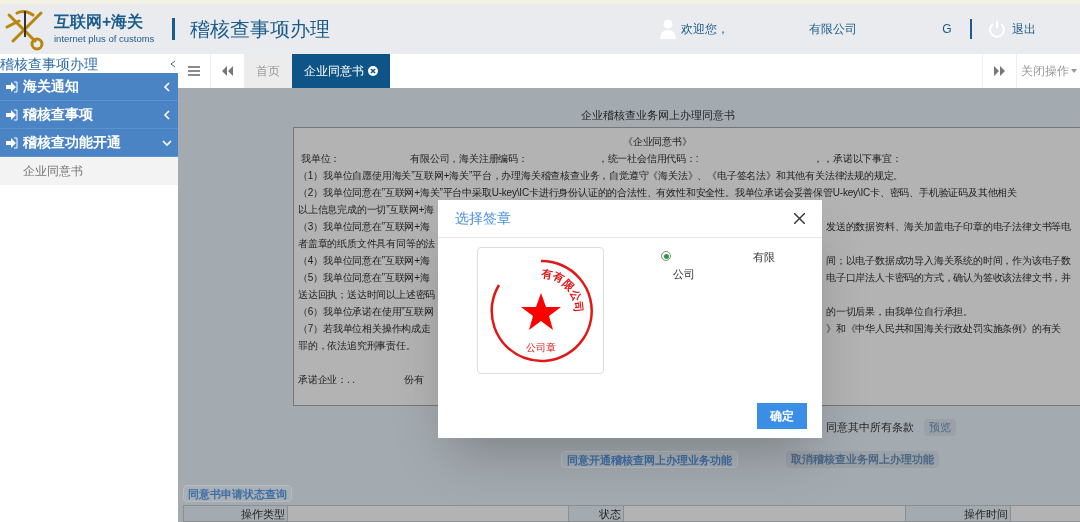 The height and width of the screenshot is (522, 1080). Describe the element at coordinates (104, 38) in the screenshot. I see `logo-subtitle: internet plus of customs` at that location.